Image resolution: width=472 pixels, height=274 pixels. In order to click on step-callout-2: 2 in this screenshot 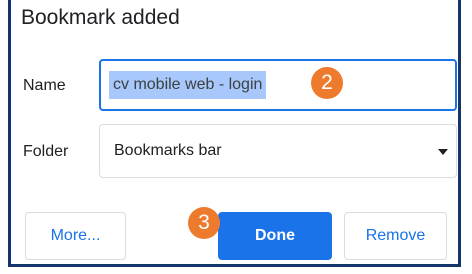, I will do `click(327, 83)`.